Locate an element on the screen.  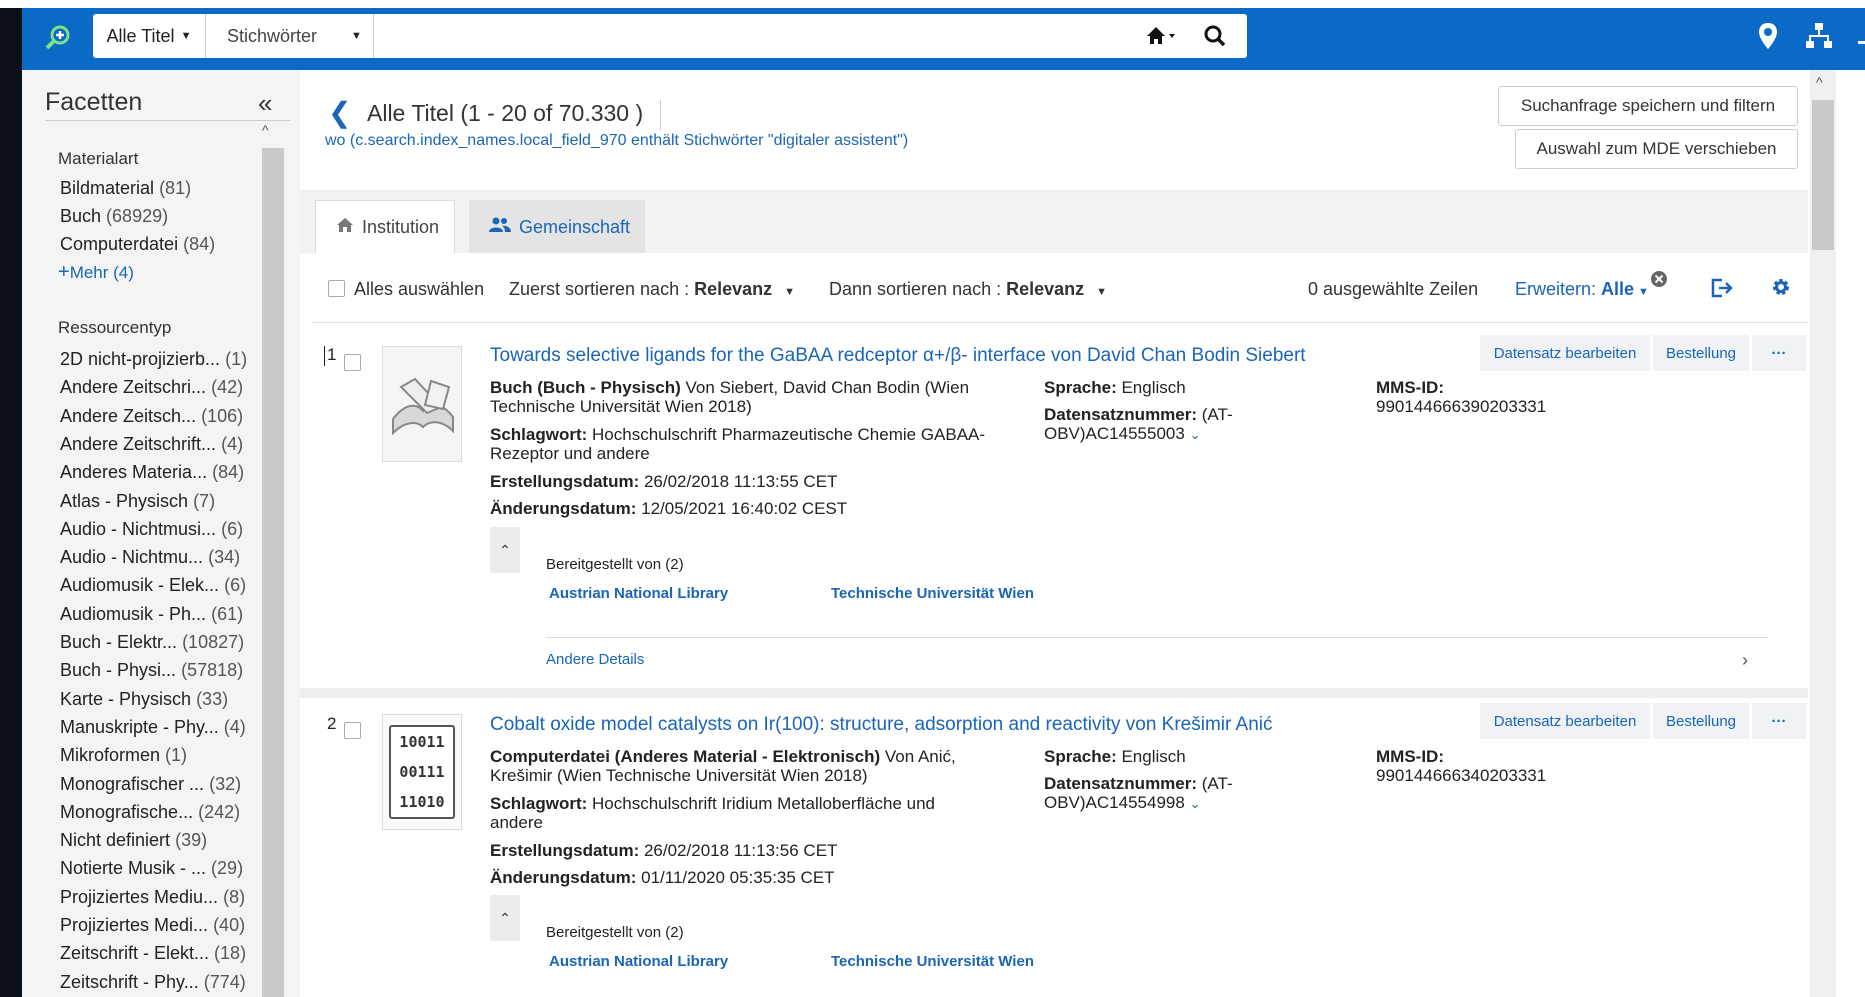
sort2-dropdown: Dann sortieren nach : Relevanz ▼ is located at coordinates (968, 289).